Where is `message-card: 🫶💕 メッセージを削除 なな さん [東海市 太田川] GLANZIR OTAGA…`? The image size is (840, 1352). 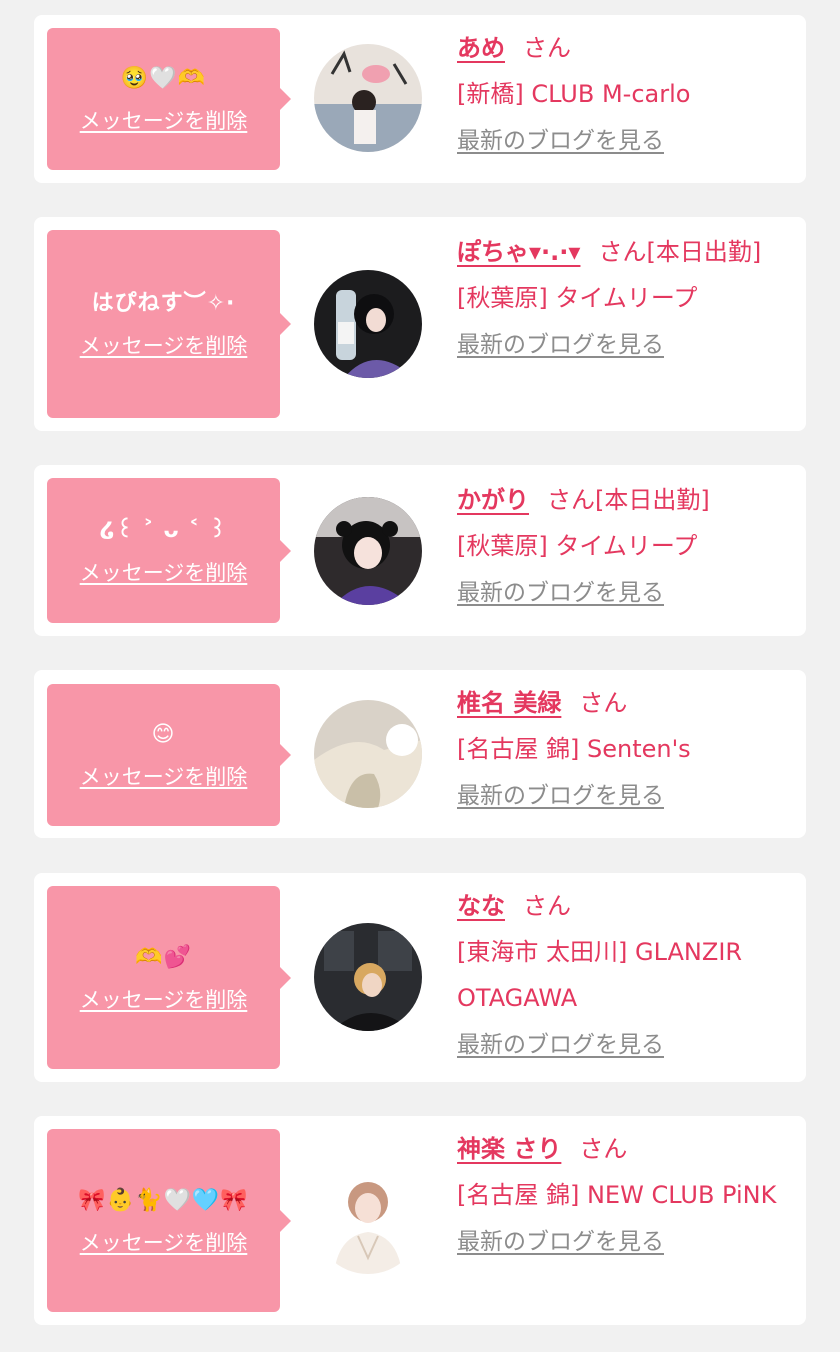
message-card: 🫶💕 メッセージを削除 なな さん [東海市 太田川] GLANZIR OTAGA… is located at coordinates (420, 977).